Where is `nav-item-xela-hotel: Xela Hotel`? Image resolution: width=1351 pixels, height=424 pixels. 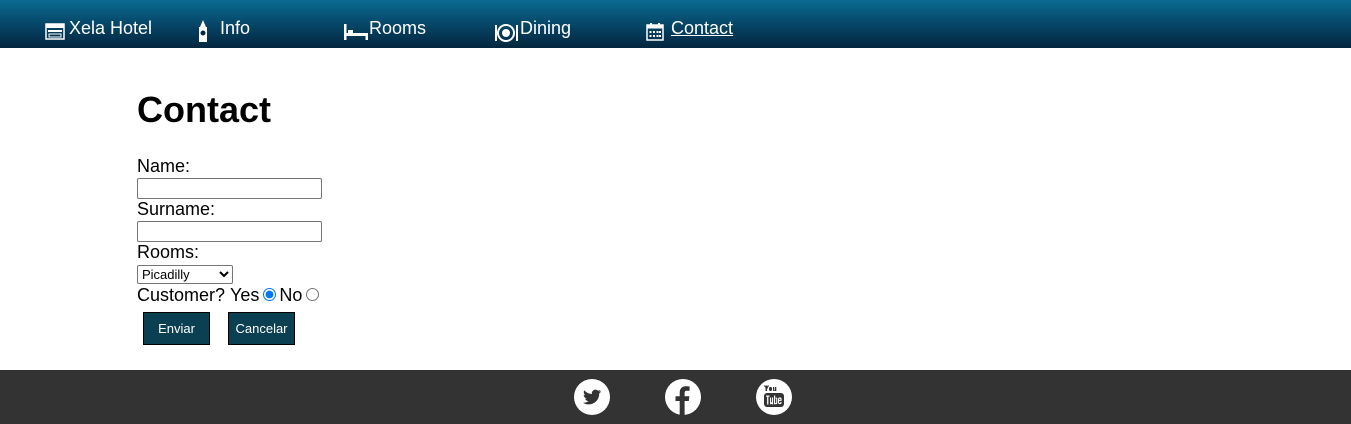
nav-item-xela-hotel: Xela Hotel is located at coordinates (98, 28).